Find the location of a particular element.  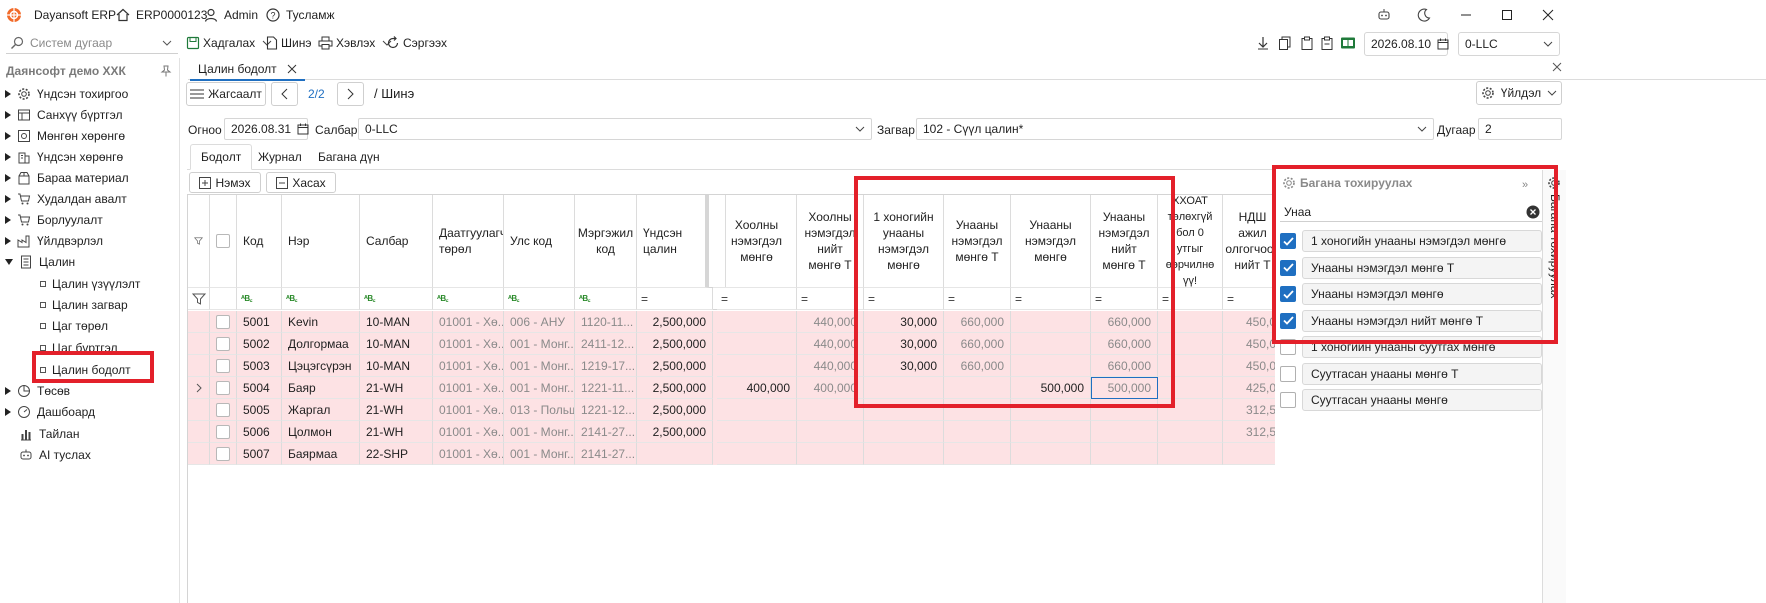

remove-row-button: Хасах is located at coordinates (301, 182).